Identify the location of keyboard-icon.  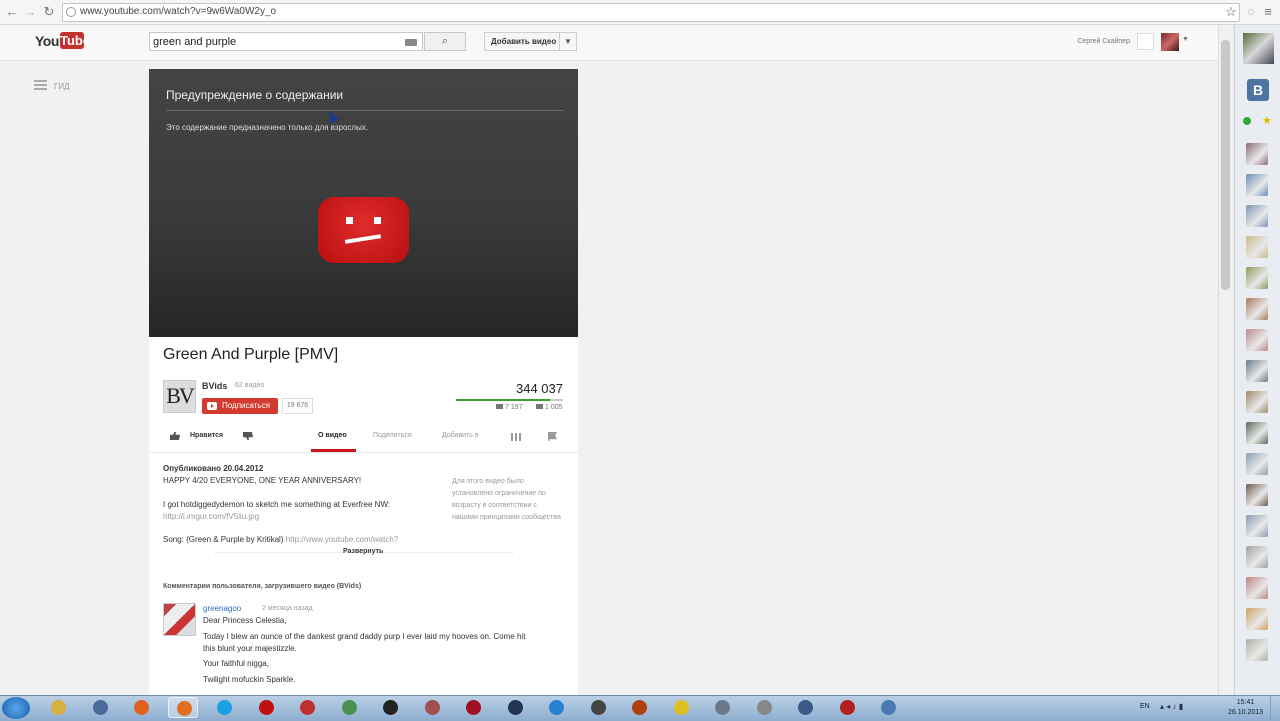
(411, 42).